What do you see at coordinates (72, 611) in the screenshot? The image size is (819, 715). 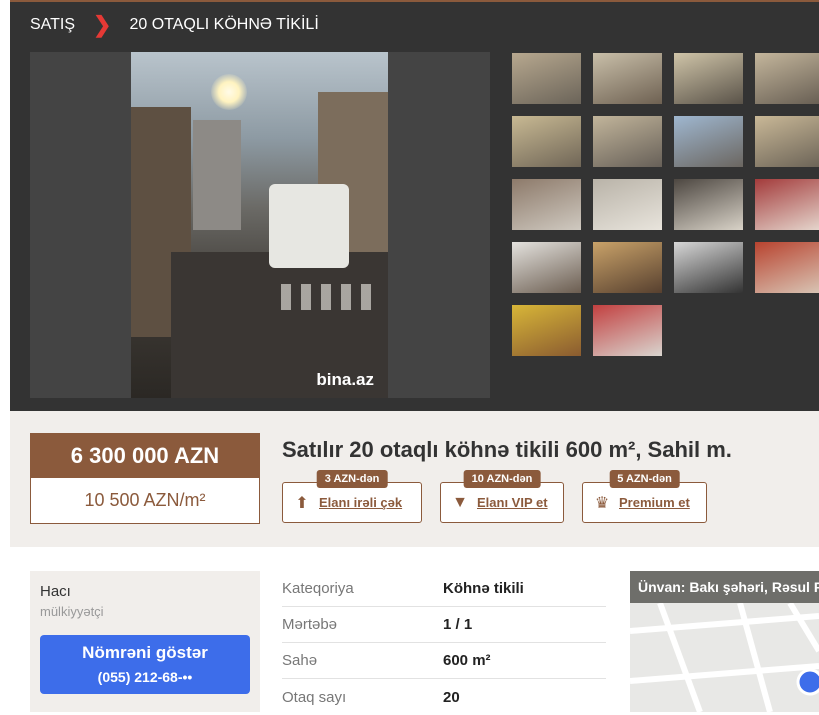 I see `seller-role: mülkiyyətçi` at bounding box center [72, 611].